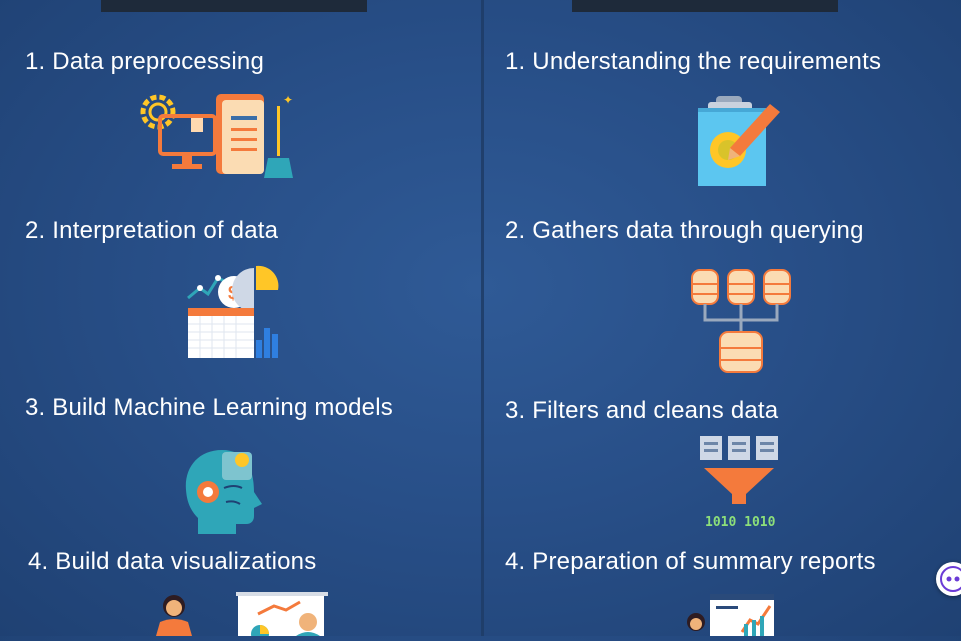 Image resolution: width=961 pixels, height=641 pixels. I want to click on right-item-2-label: 2. Gathers data through querying, so click(684, 230).